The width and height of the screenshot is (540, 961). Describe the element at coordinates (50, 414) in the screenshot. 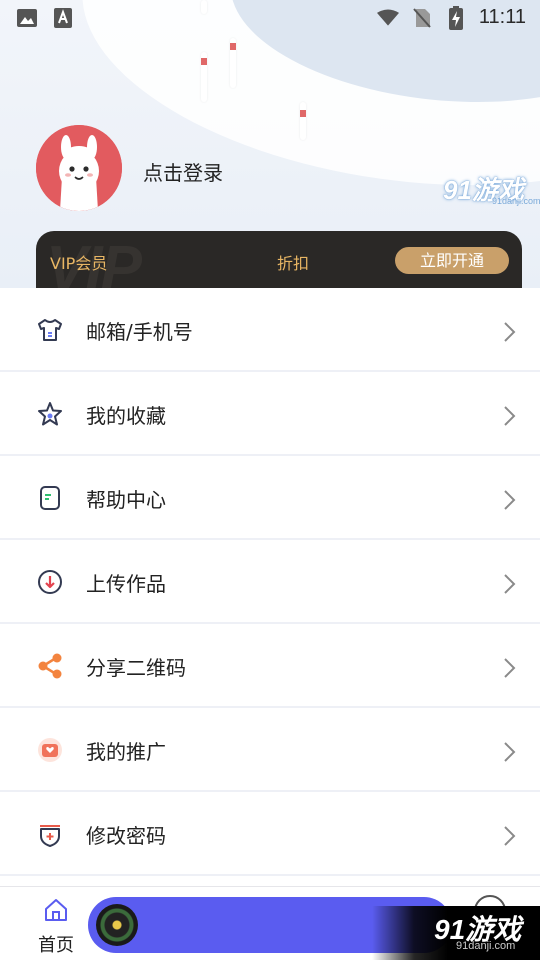

I see `star-icon` at that location.